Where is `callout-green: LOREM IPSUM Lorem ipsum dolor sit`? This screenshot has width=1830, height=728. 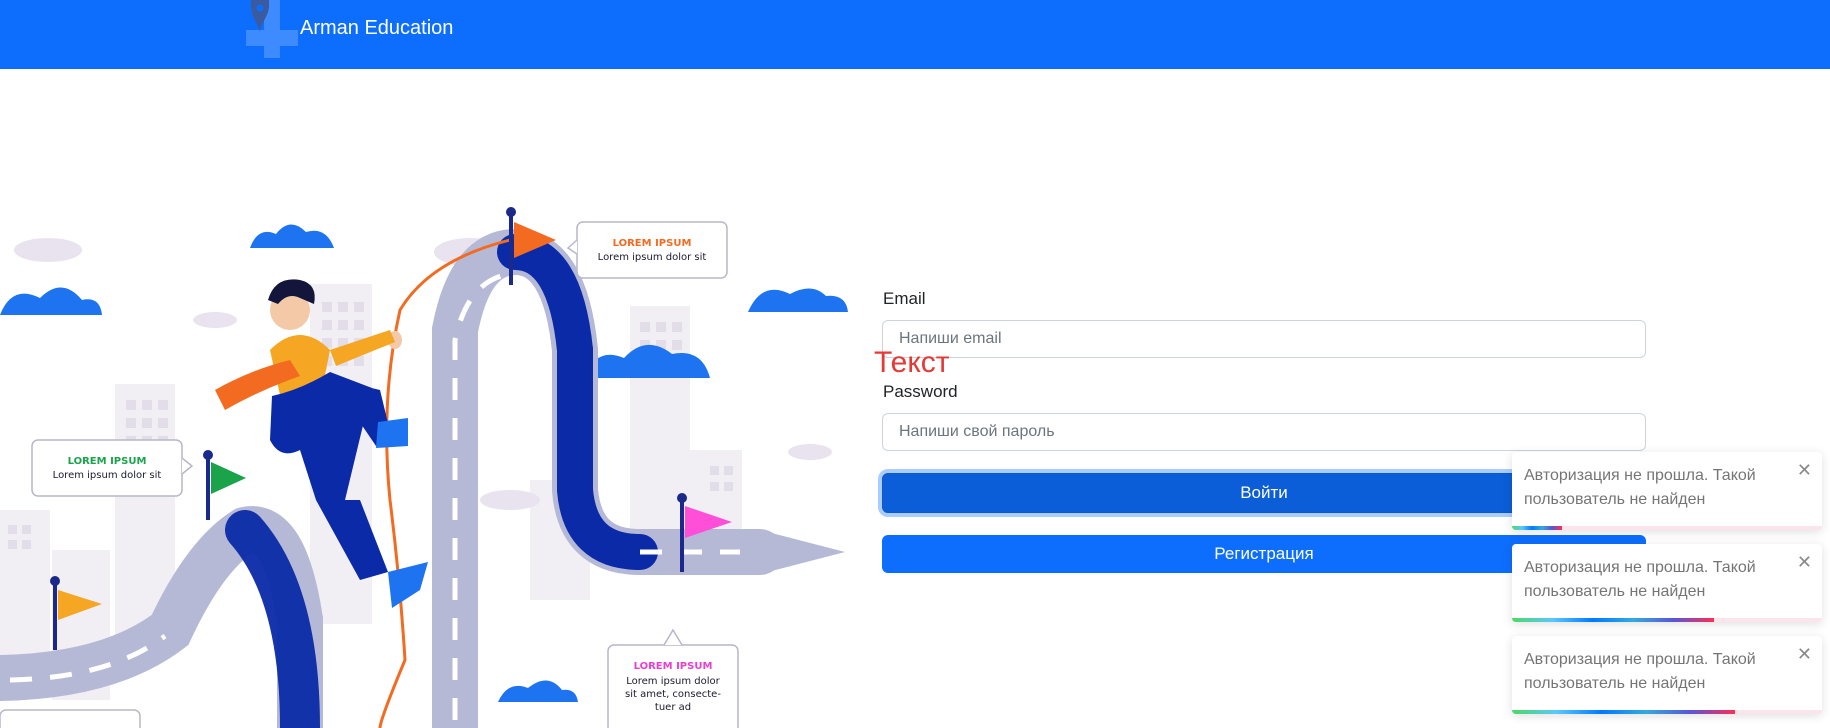 callout-green: LOREM IPSUM Lorem ipsum dolor sit is located at coordinates (112, 468).